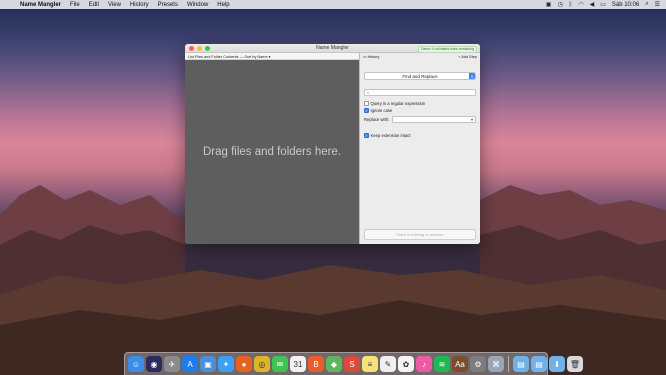  I want to click on clock: Sáb 10:06, so click(625, 5).